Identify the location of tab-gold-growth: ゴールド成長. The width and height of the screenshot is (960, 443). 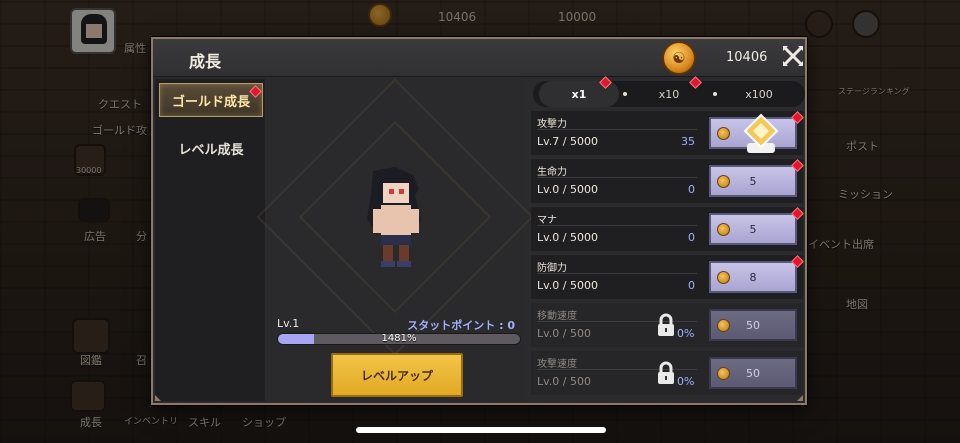
(211, 100).